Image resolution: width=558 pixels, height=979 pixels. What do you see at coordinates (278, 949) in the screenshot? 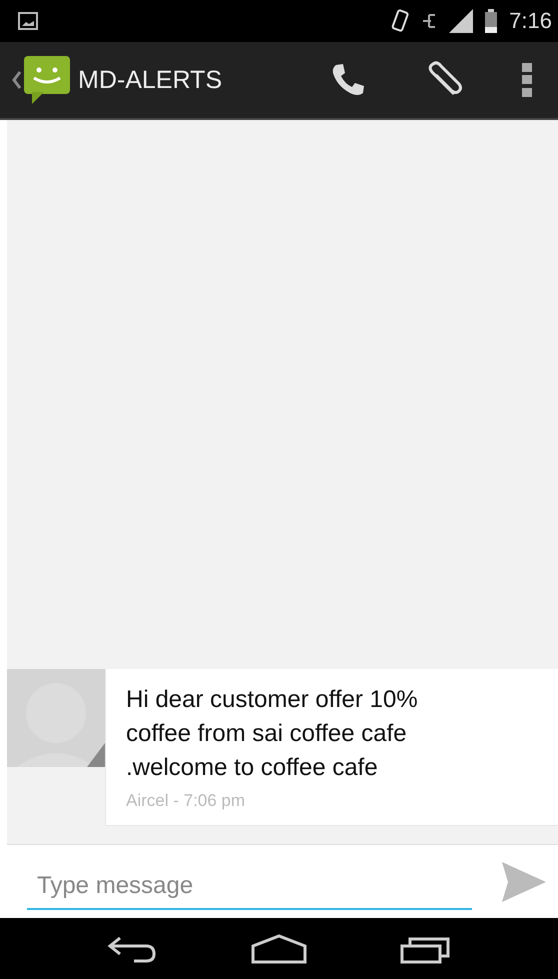
I see `home-icon` at bounding box center [278, 949].